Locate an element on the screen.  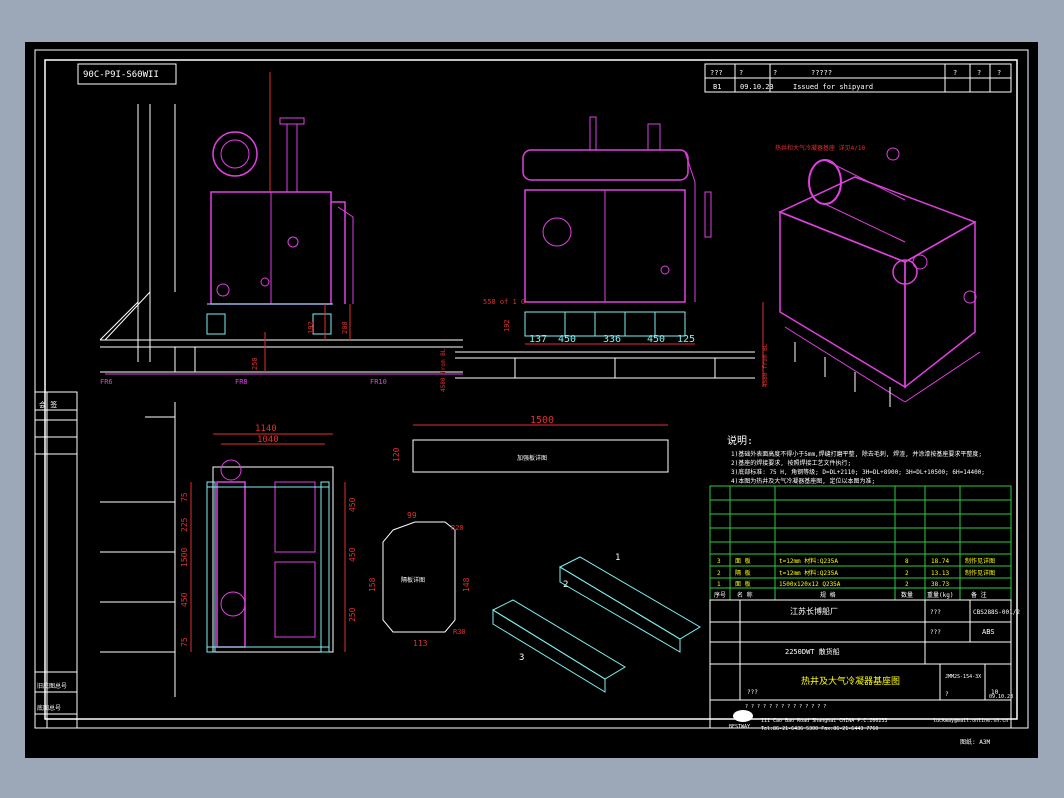
frame-fr10: FR10 is located at coordinates (378, 382).